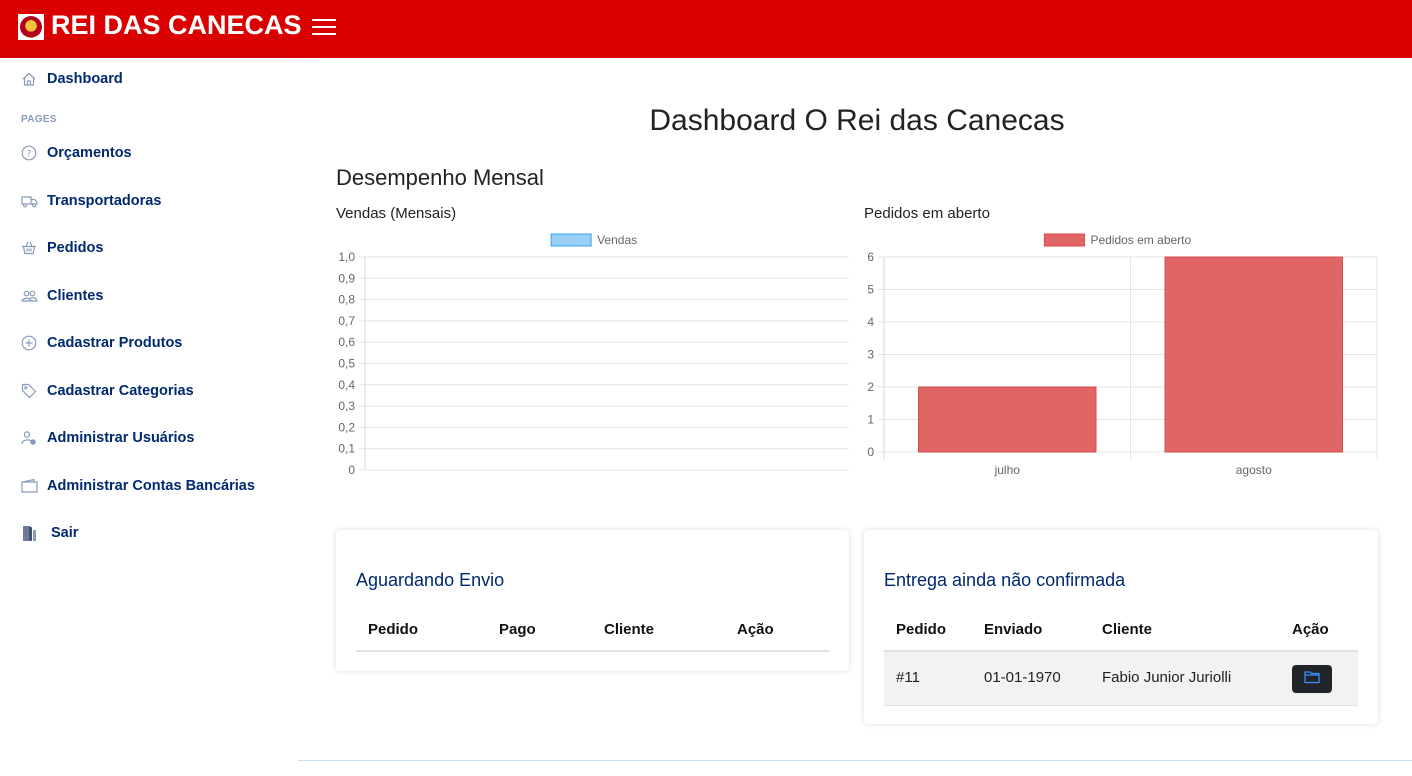  I want to click on page-title: Dashboard O Rei das Canecas, so click(857, 120).